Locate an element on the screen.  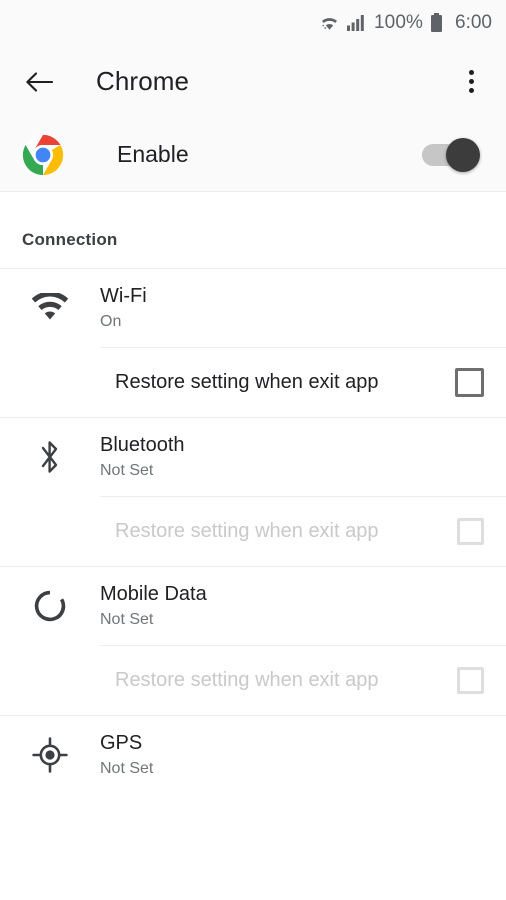
overflow-menu-button is located at coordinates (471, 82).